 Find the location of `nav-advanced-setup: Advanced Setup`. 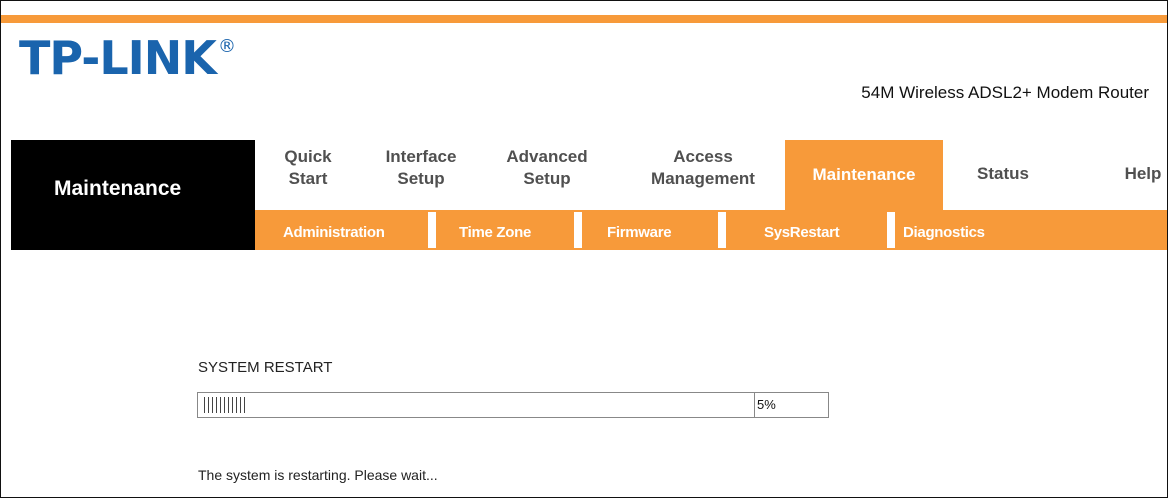

nav-advanced-setup: Advanced Setup is located at coordinates (547, 171).